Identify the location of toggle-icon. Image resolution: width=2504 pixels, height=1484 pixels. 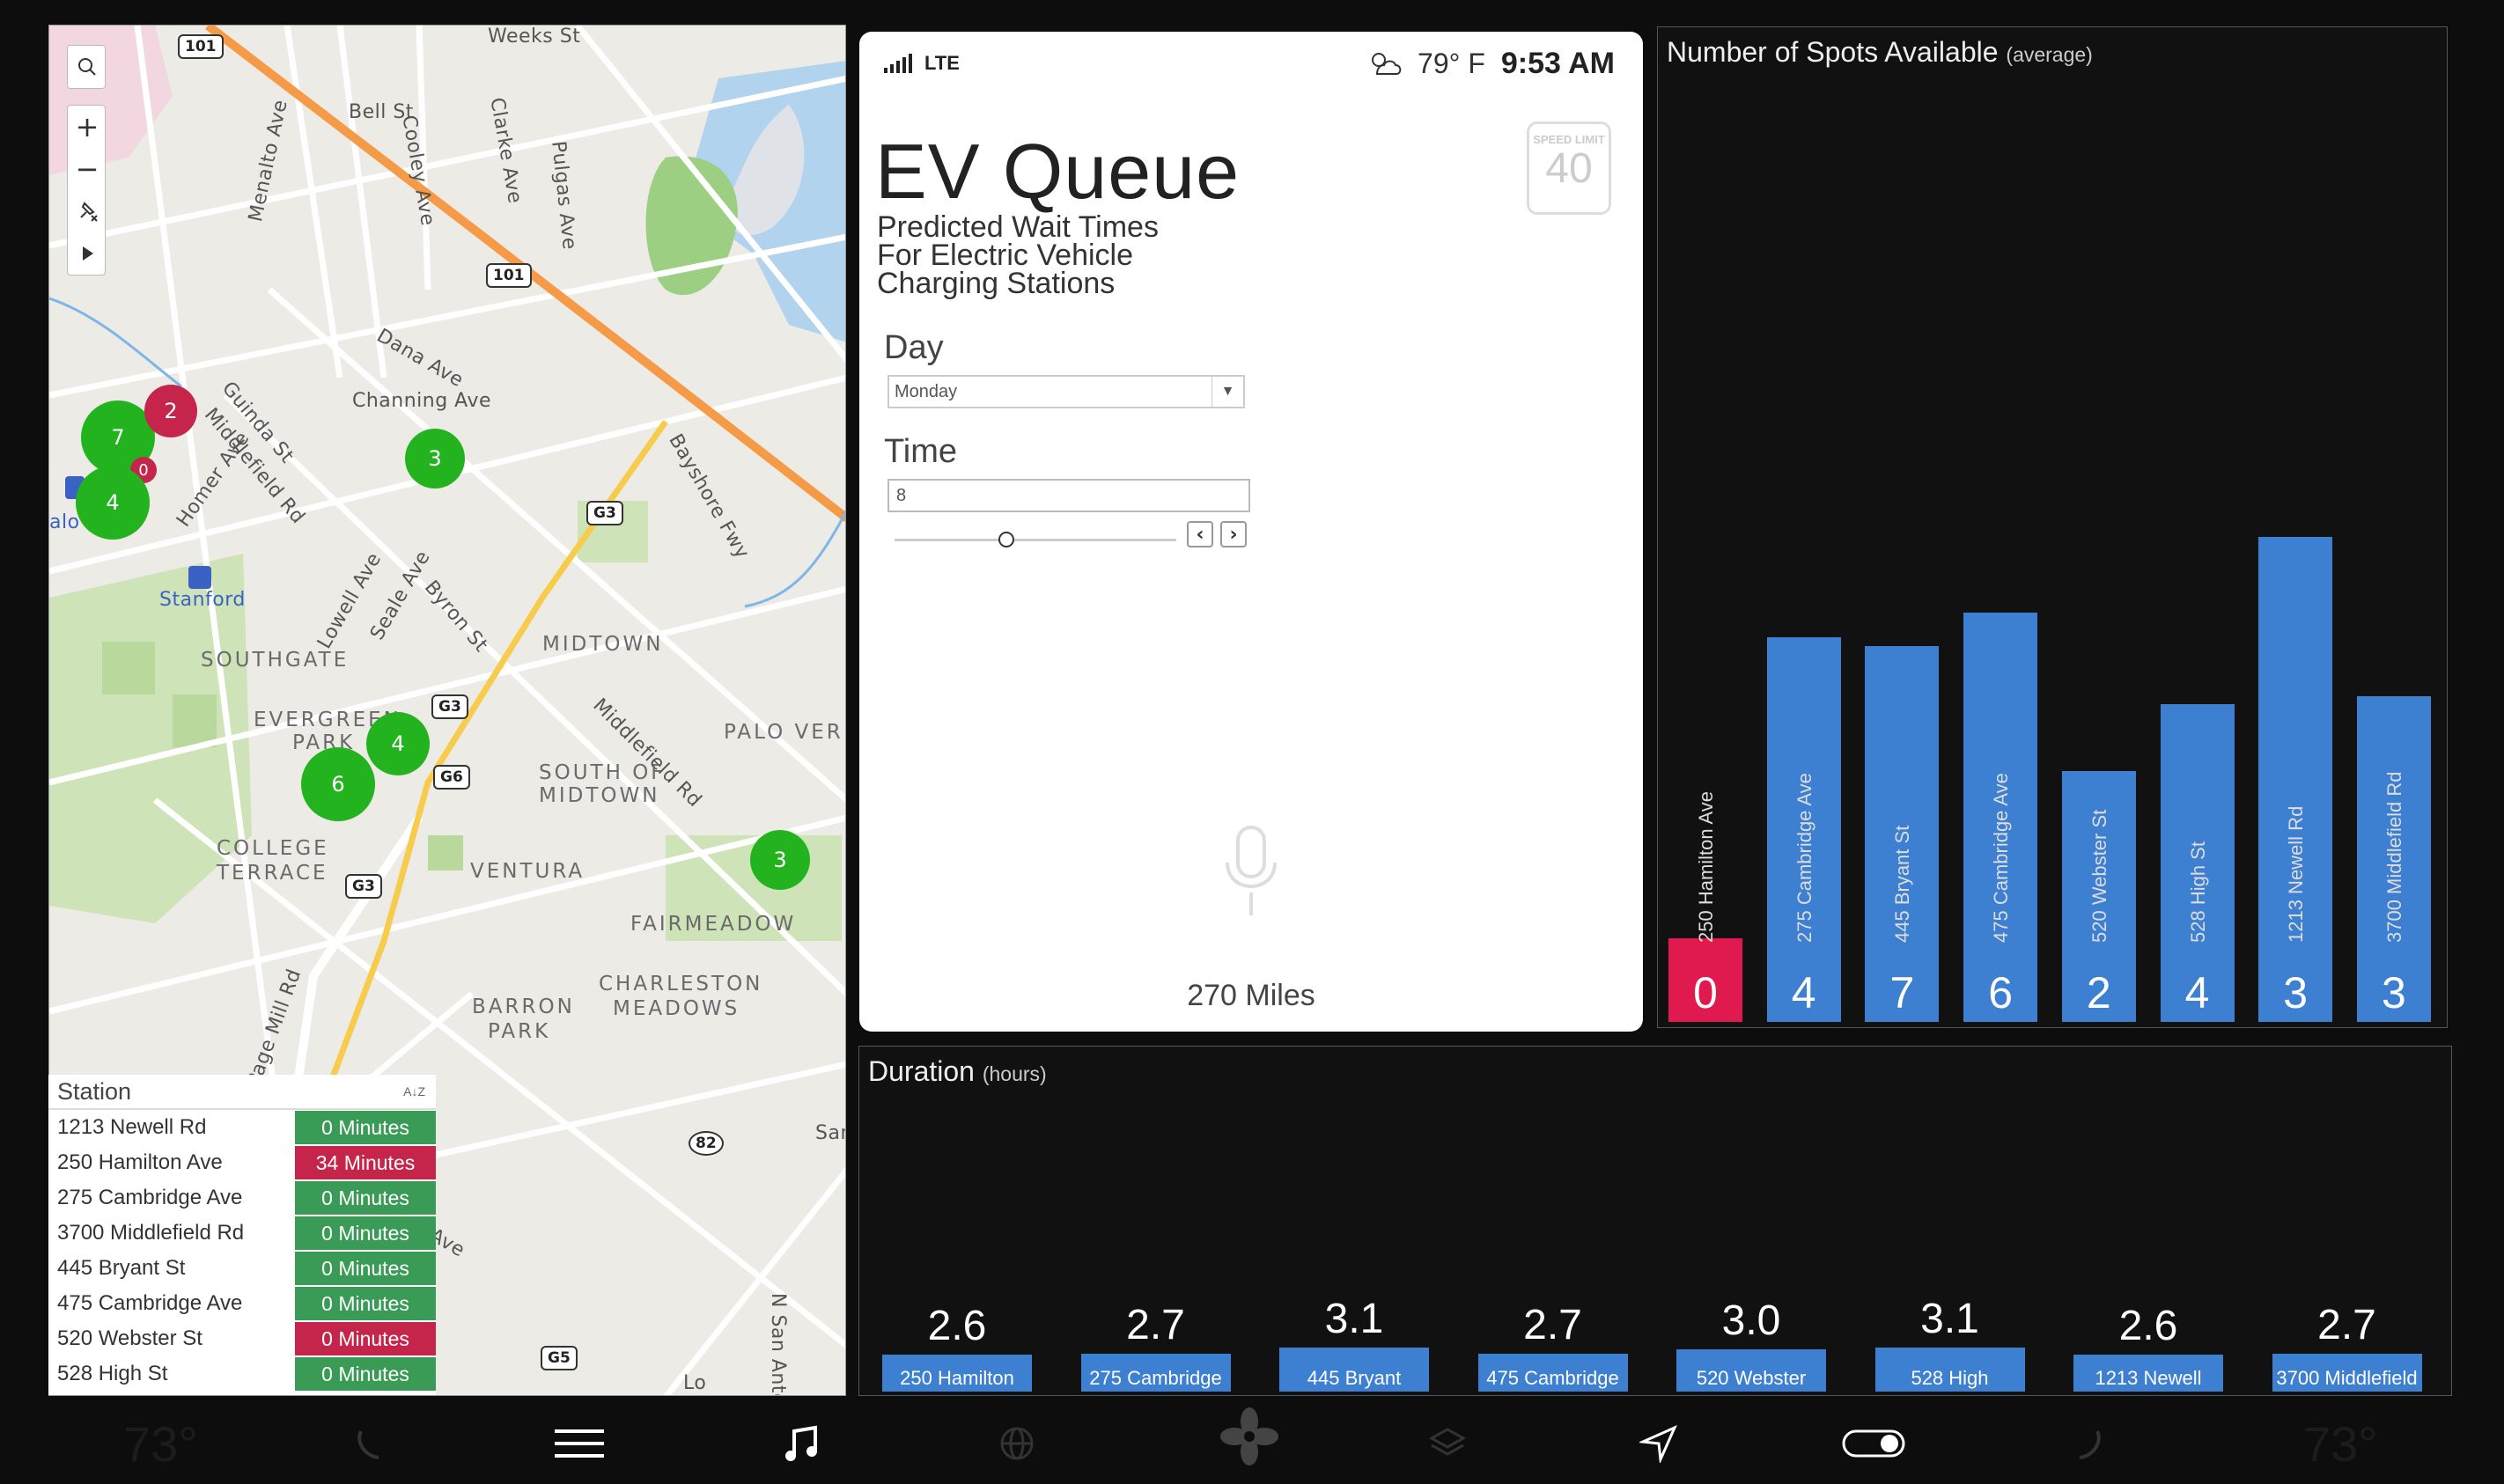
(1874, 1443).